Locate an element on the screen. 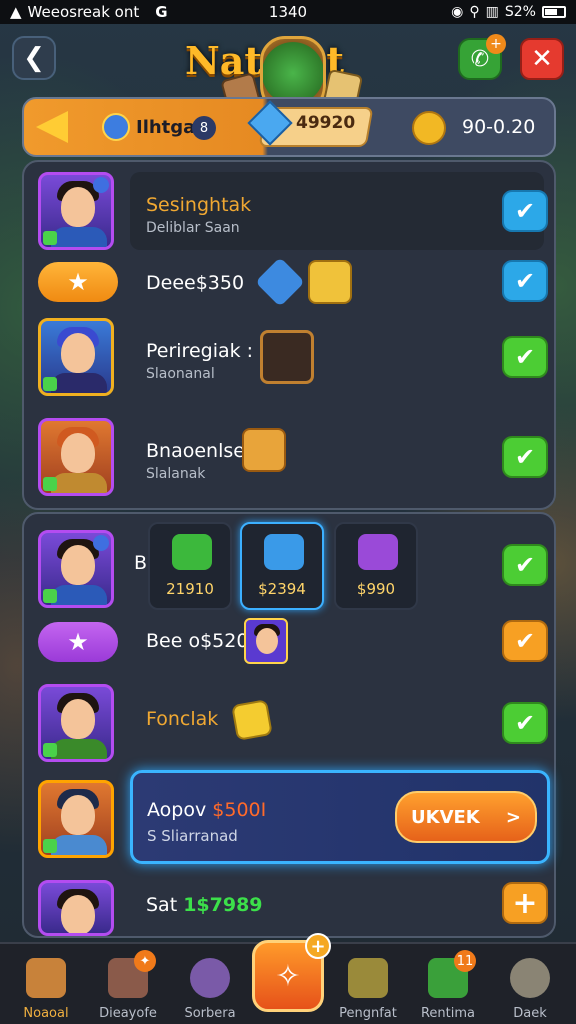 The width and height of the screenshot is (576, 1024). status-bar: ▲ Weeosreak ont G 1340 ◉ ⚲ ▥ S2% is located at coordinates (288, 12).